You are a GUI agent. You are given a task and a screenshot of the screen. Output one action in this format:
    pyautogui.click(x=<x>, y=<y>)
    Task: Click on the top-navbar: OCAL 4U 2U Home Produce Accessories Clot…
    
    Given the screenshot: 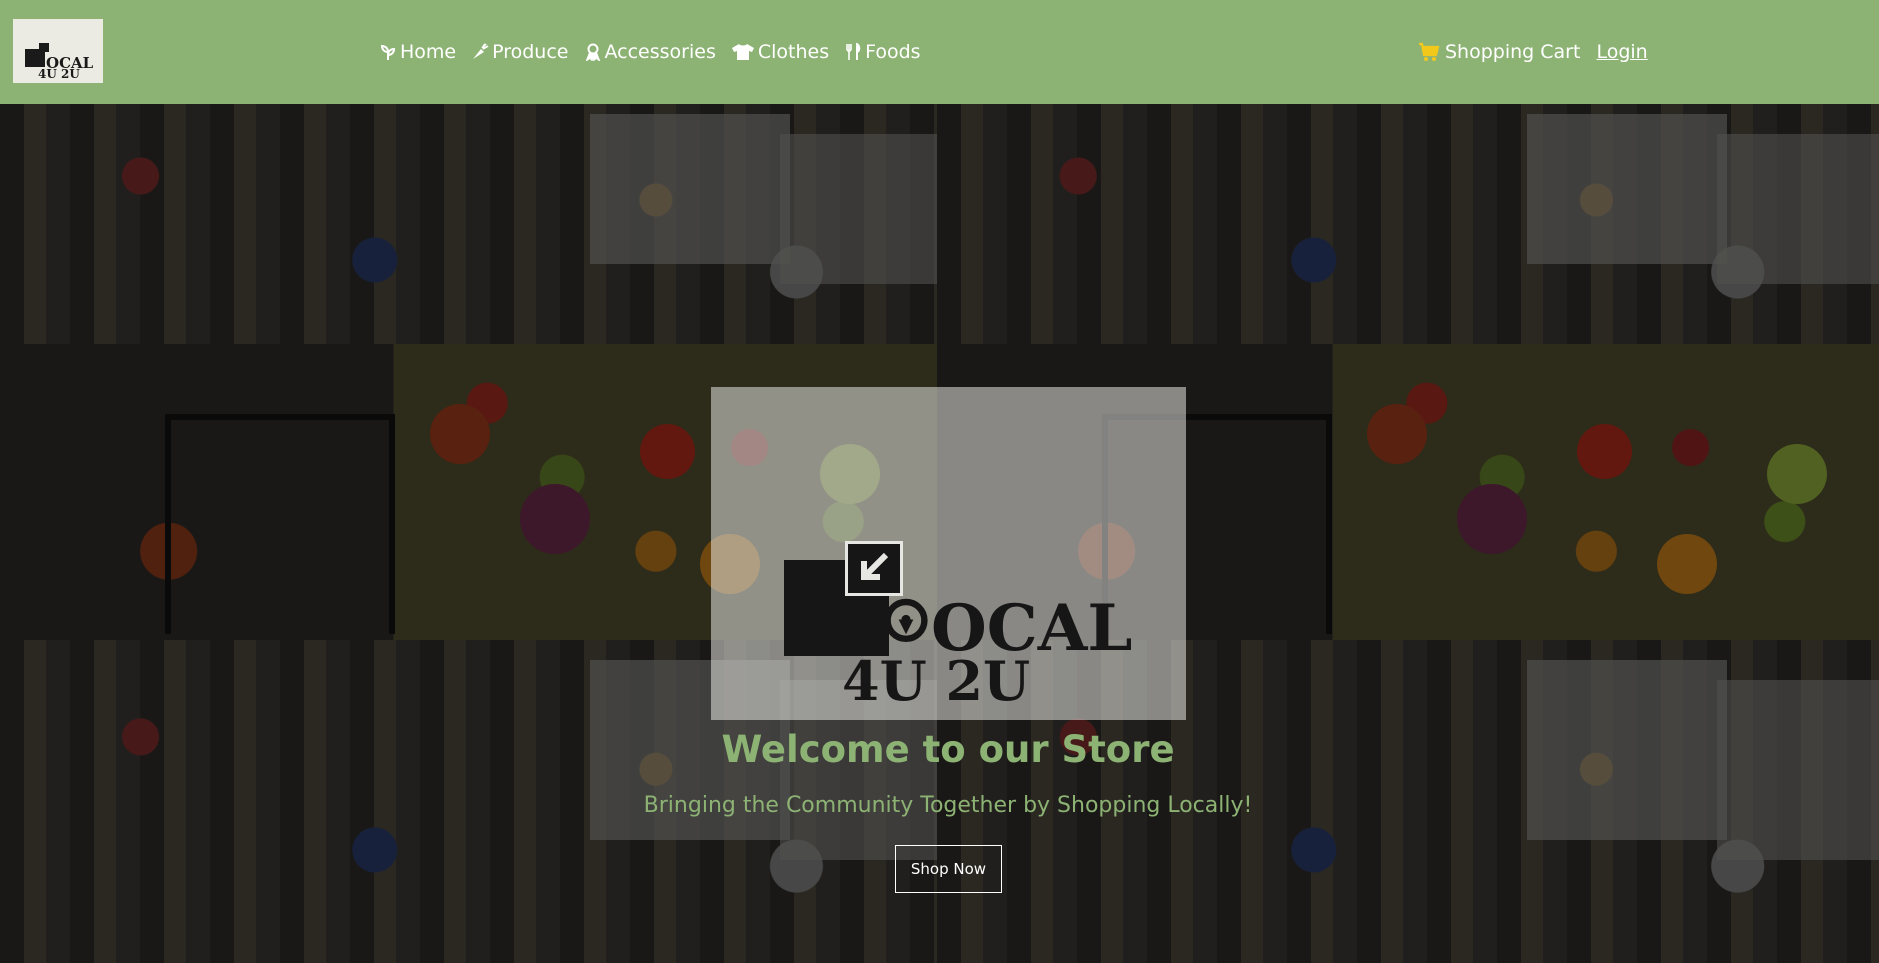 What is the action you would take?
    pyautogui.click(x=939, y=52)
    